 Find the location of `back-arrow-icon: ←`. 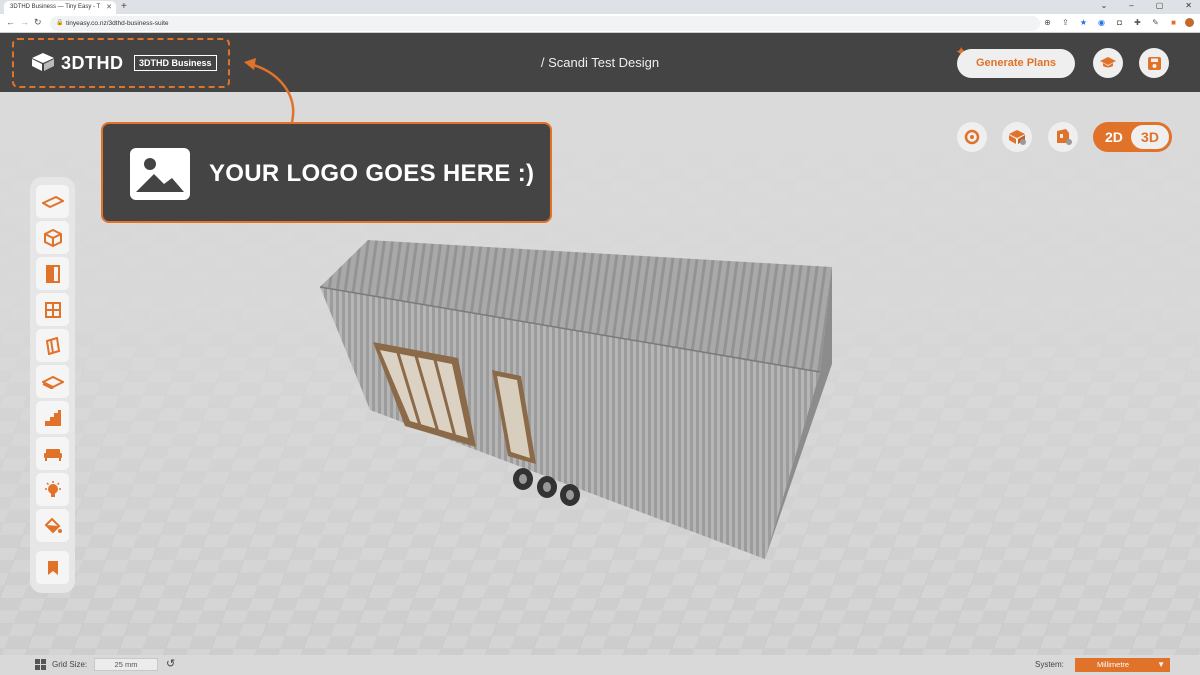

back-arrow-icon: ← is located at coordinates (10, 22).